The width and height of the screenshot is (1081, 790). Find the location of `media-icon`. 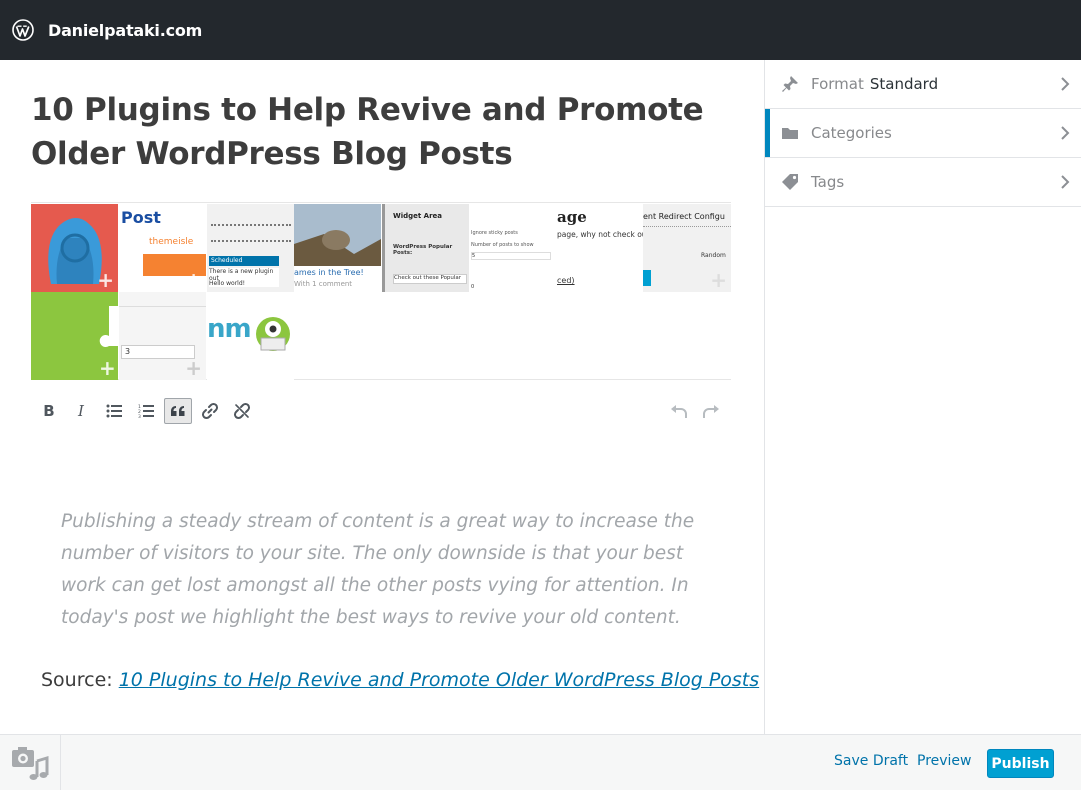

media-icon is located at coordinates (30, 763).